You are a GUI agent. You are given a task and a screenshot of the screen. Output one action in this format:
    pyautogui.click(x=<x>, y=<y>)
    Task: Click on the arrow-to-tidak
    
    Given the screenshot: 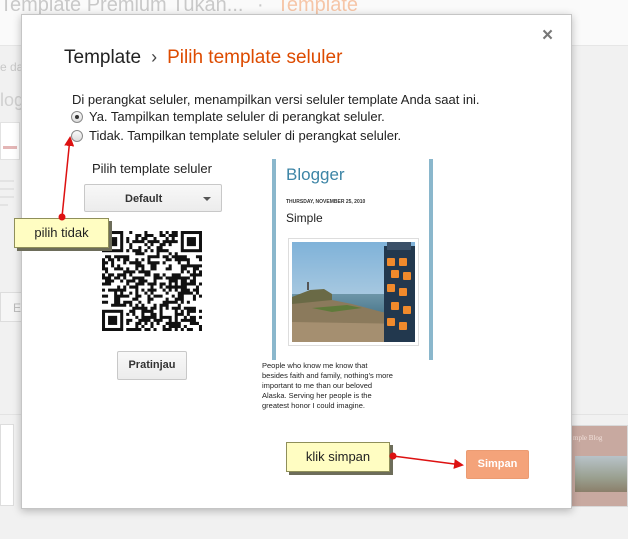 What is the action you would take?
    pyautogui.click(x=68, y=177)
    